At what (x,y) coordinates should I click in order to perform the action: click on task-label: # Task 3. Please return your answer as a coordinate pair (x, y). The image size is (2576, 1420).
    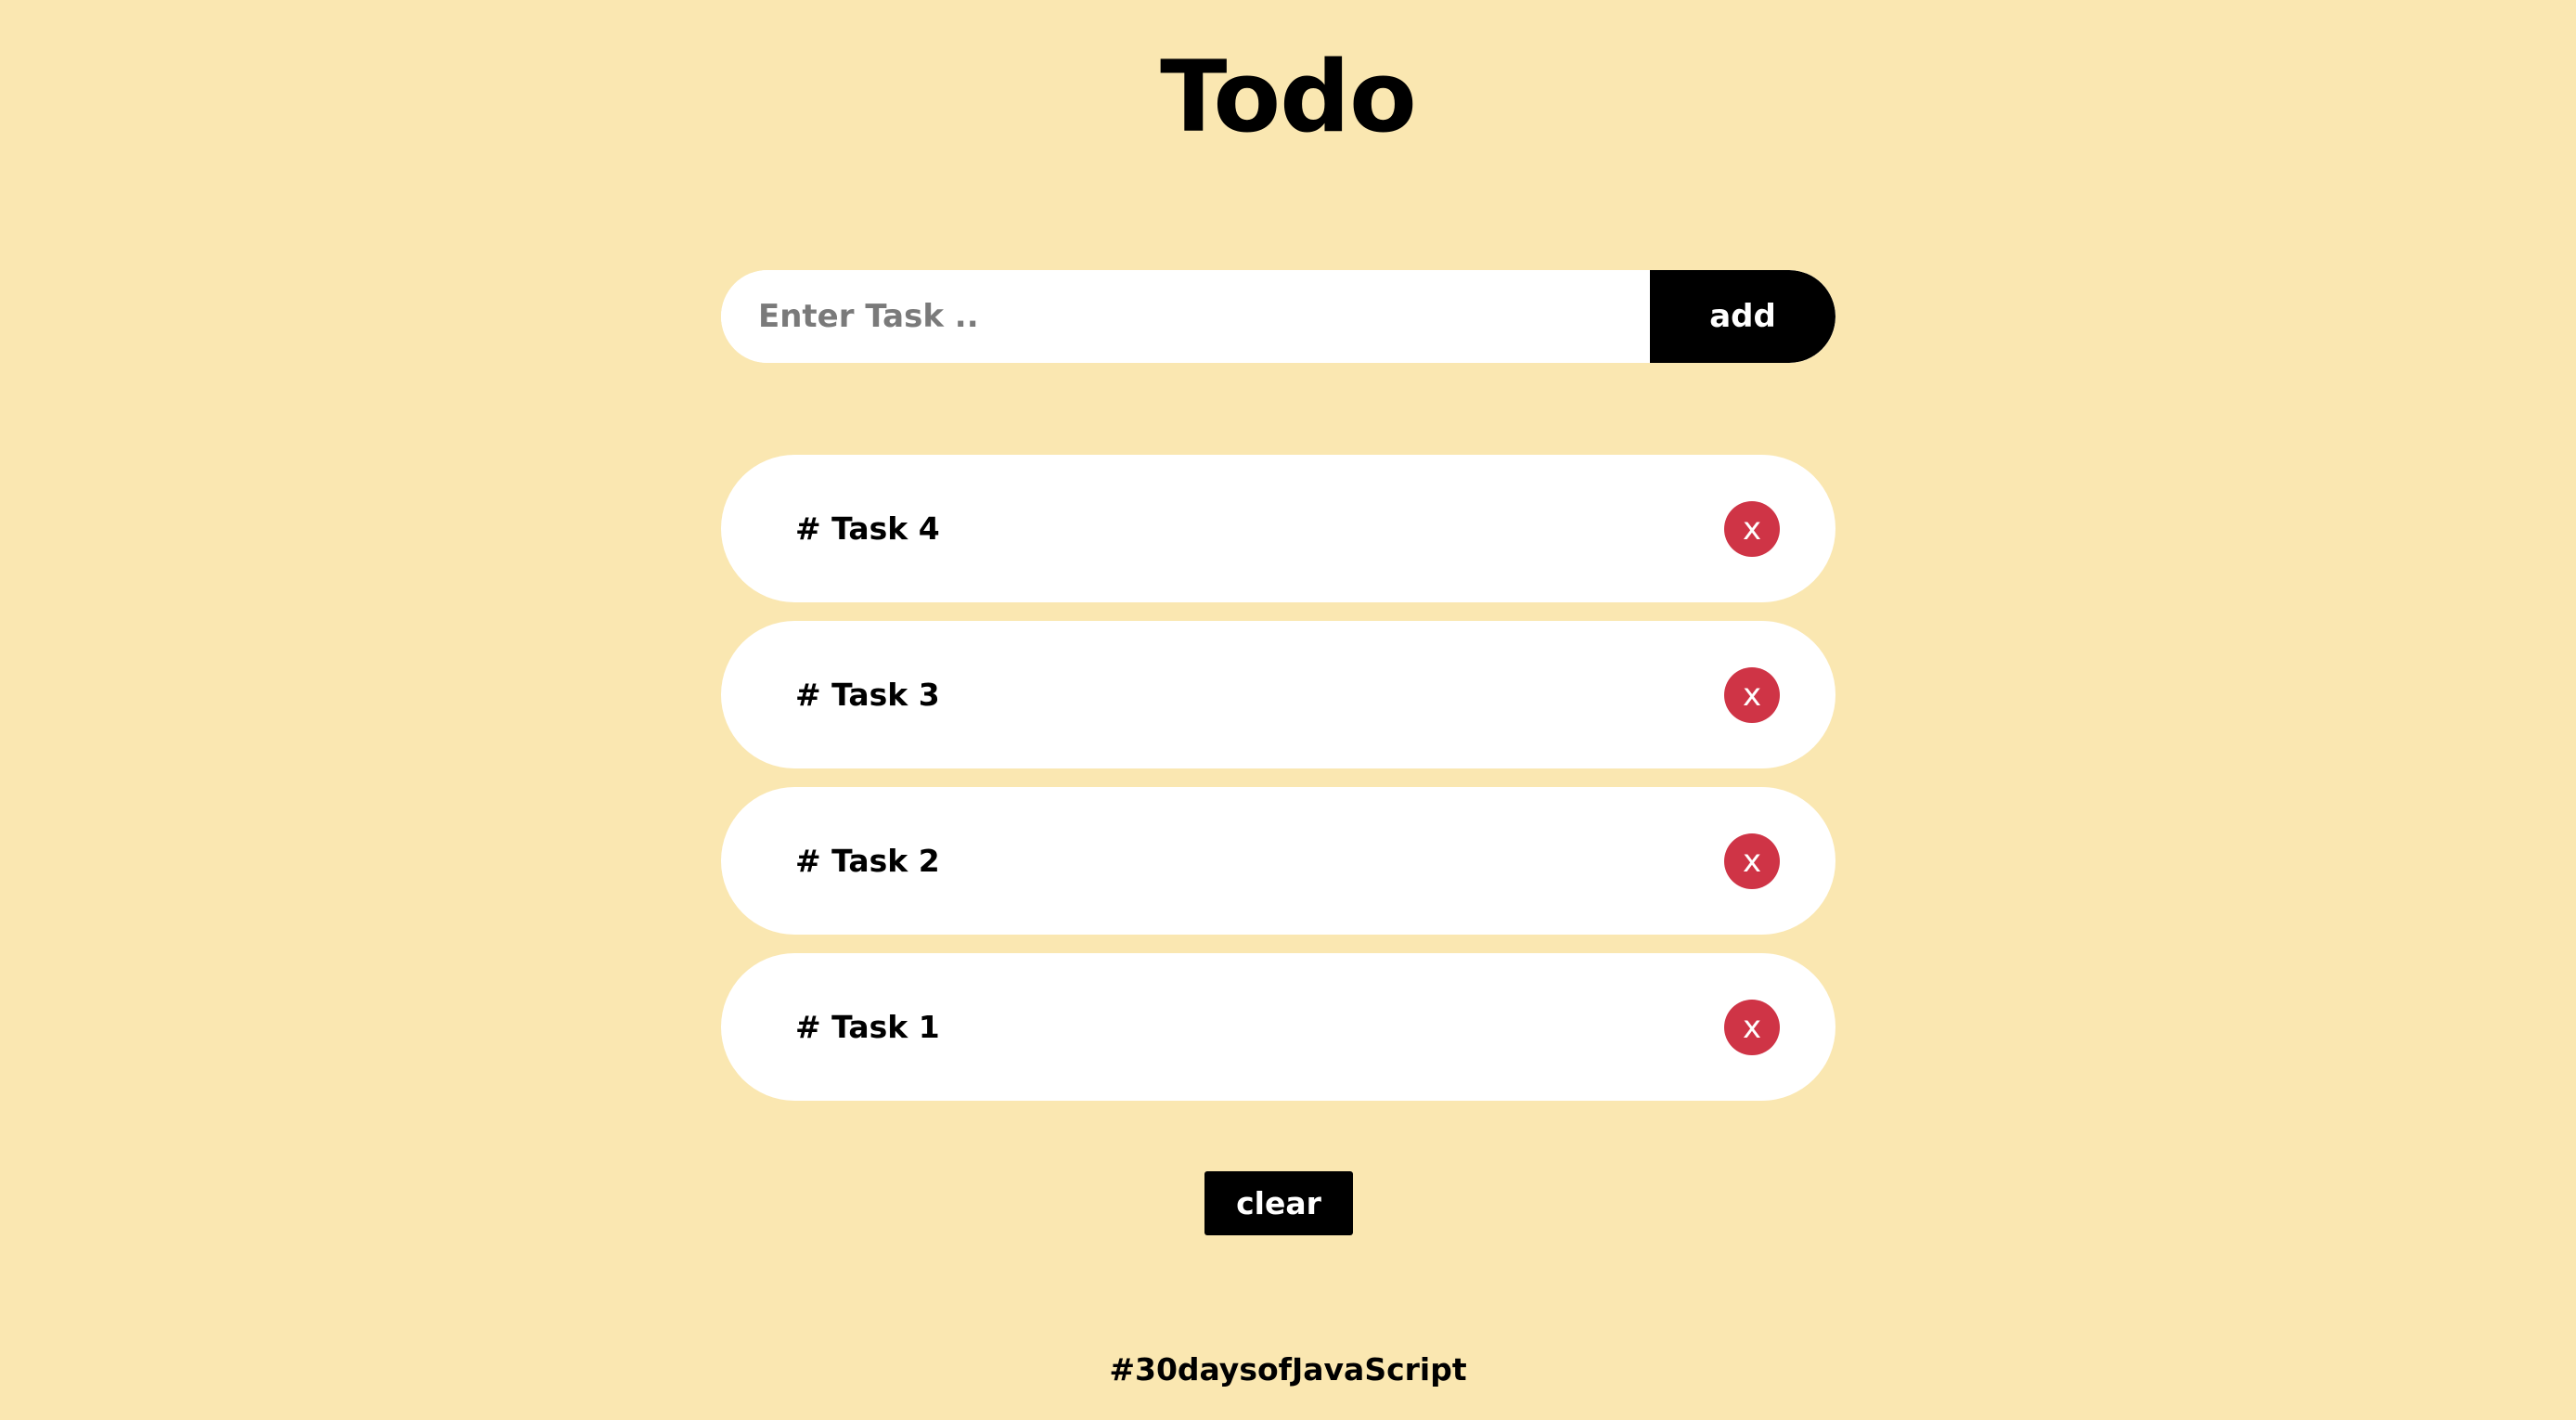
    Looking at the image, I should click on (868, 695).